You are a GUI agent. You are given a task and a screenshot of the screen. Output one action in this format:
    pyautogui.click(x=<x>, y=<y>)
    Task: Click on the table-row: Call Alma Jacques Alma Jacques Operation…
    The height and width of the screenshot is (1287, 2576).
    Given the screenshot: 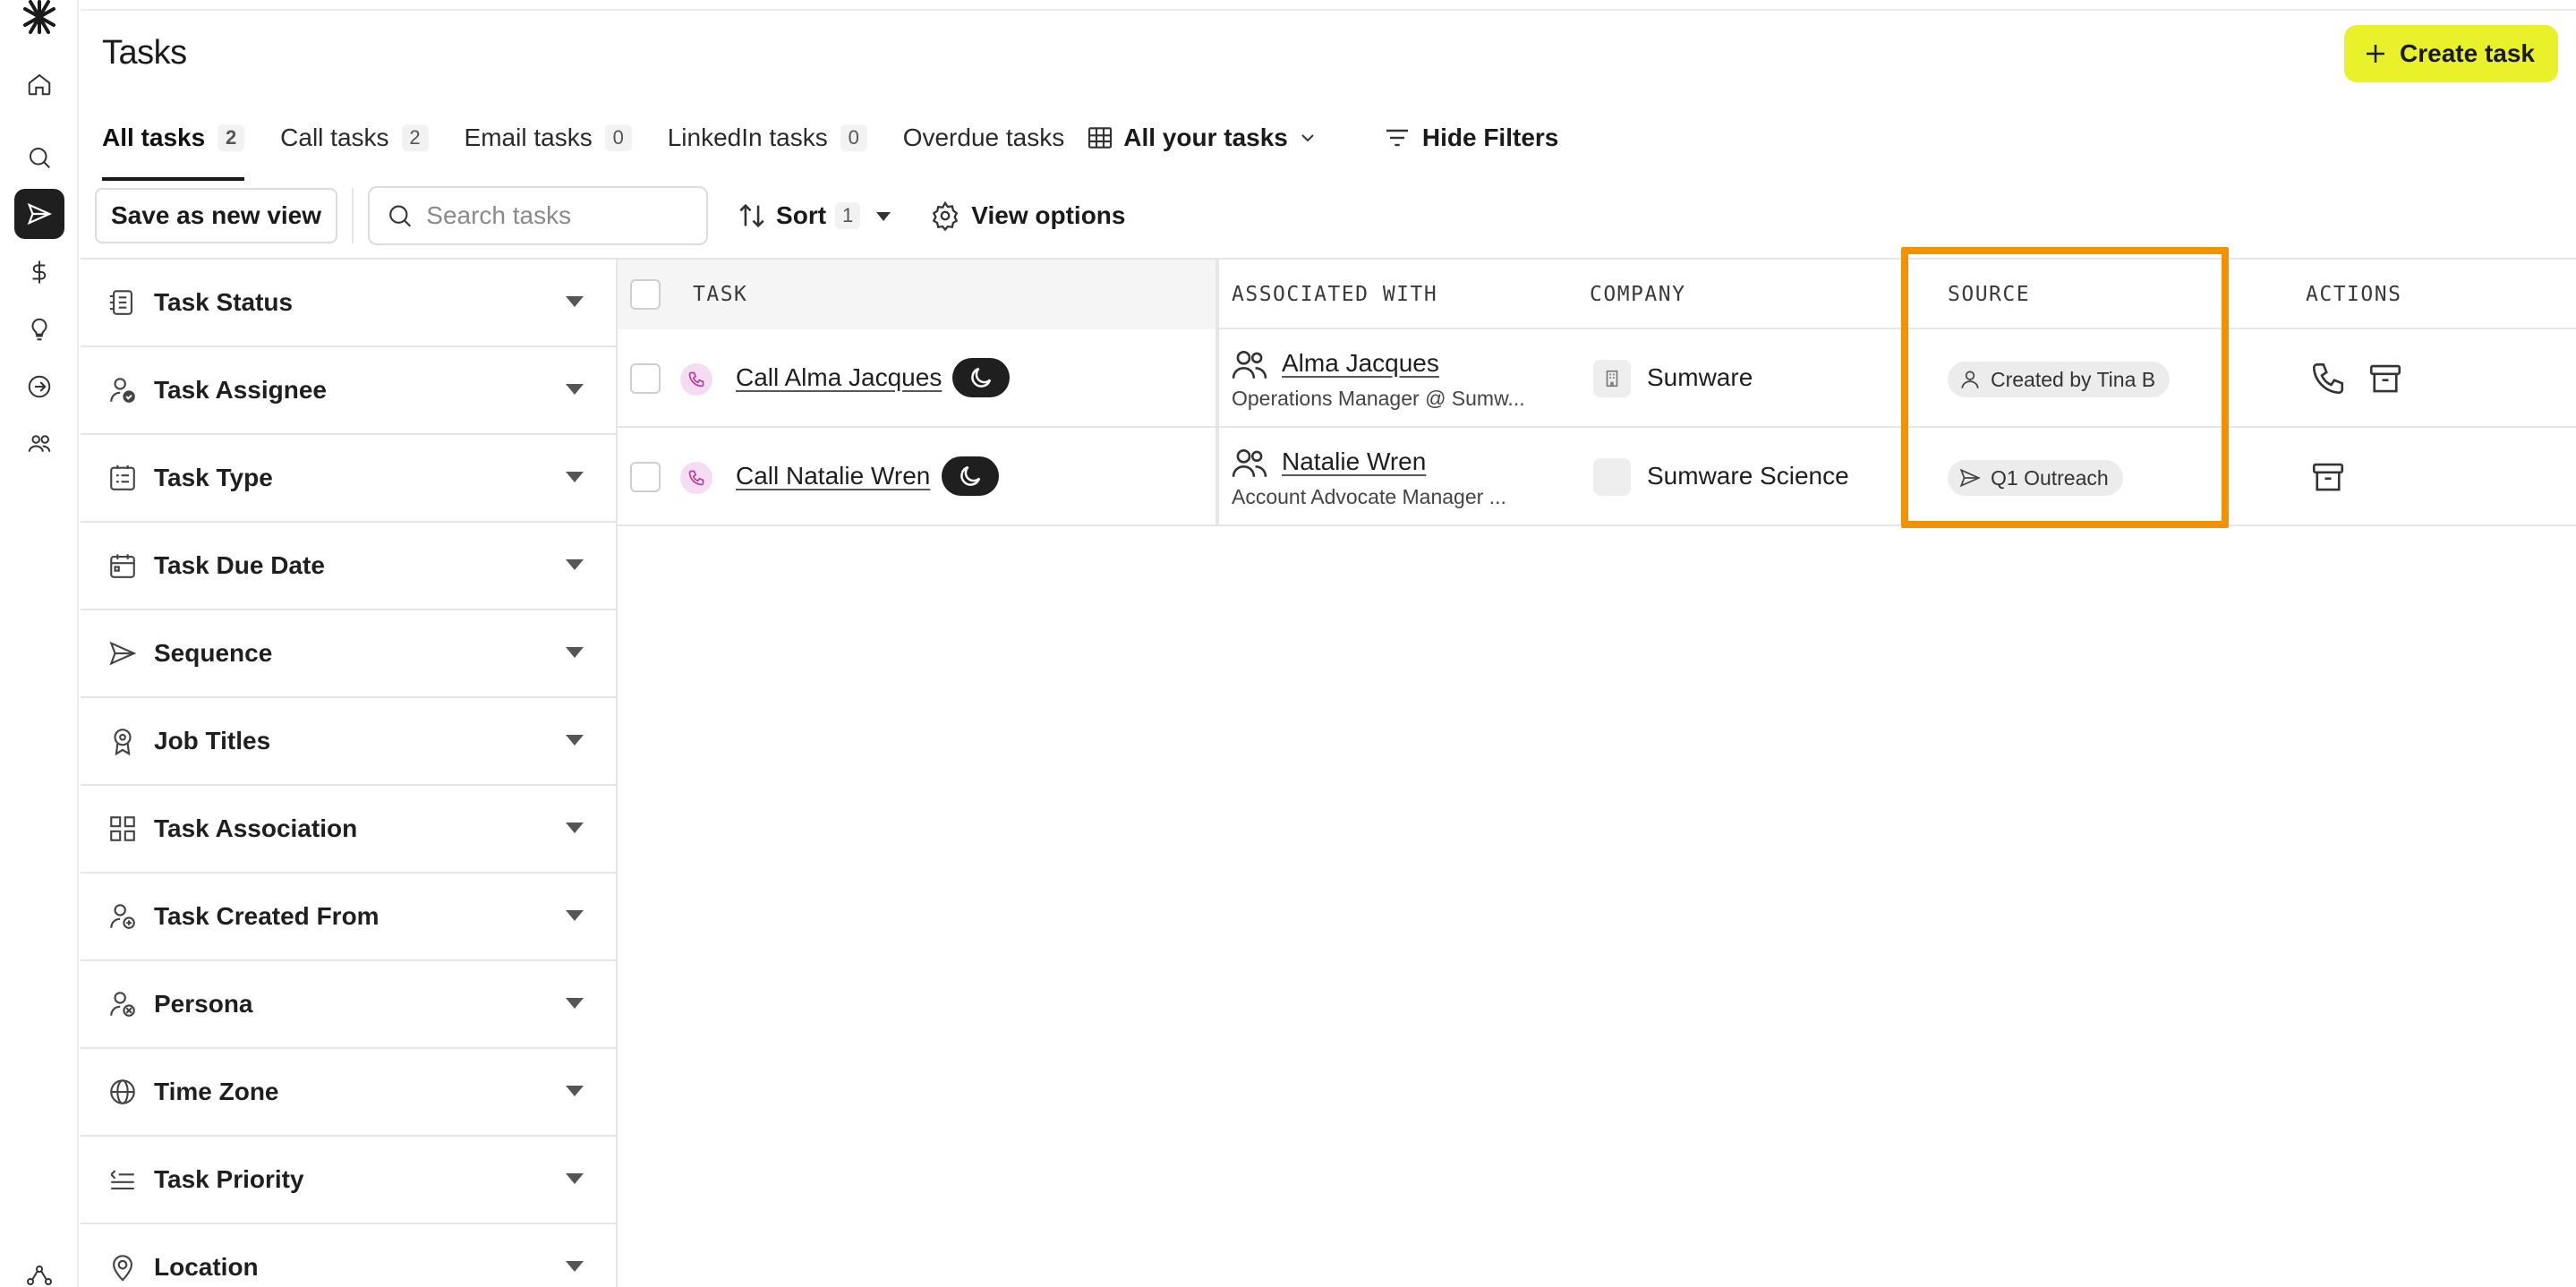 What is the action you would take?
    pyautogui.click(x=1597, y=378)
    